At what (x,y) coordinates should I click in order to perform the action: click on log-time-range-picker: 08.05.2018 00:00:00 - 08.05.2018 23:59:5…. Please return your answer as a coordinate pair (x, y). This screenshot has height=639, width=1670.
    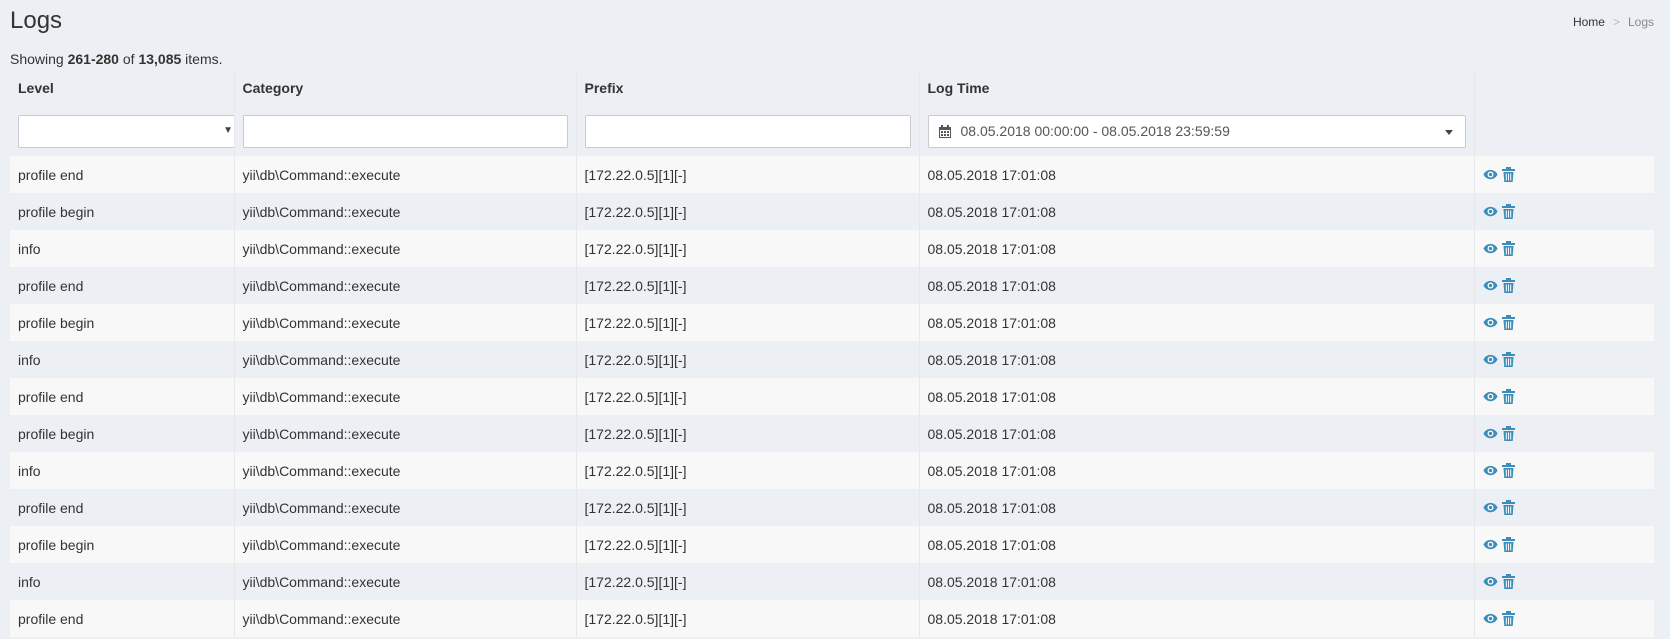
    Looking at the image, I should click on (1196, 131).